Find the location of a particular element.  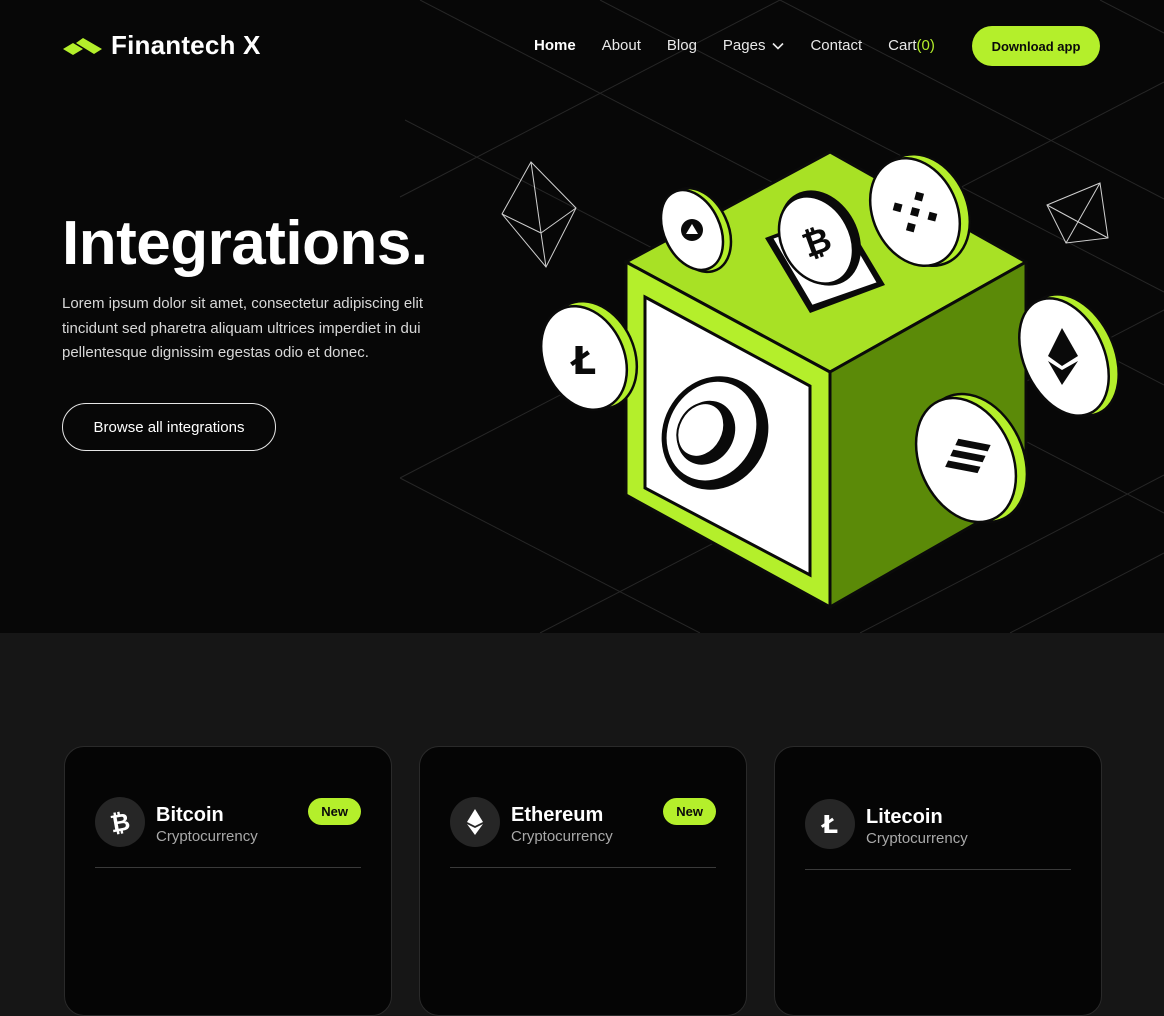

logo-mark-icon is located at coordinates (82, 46).